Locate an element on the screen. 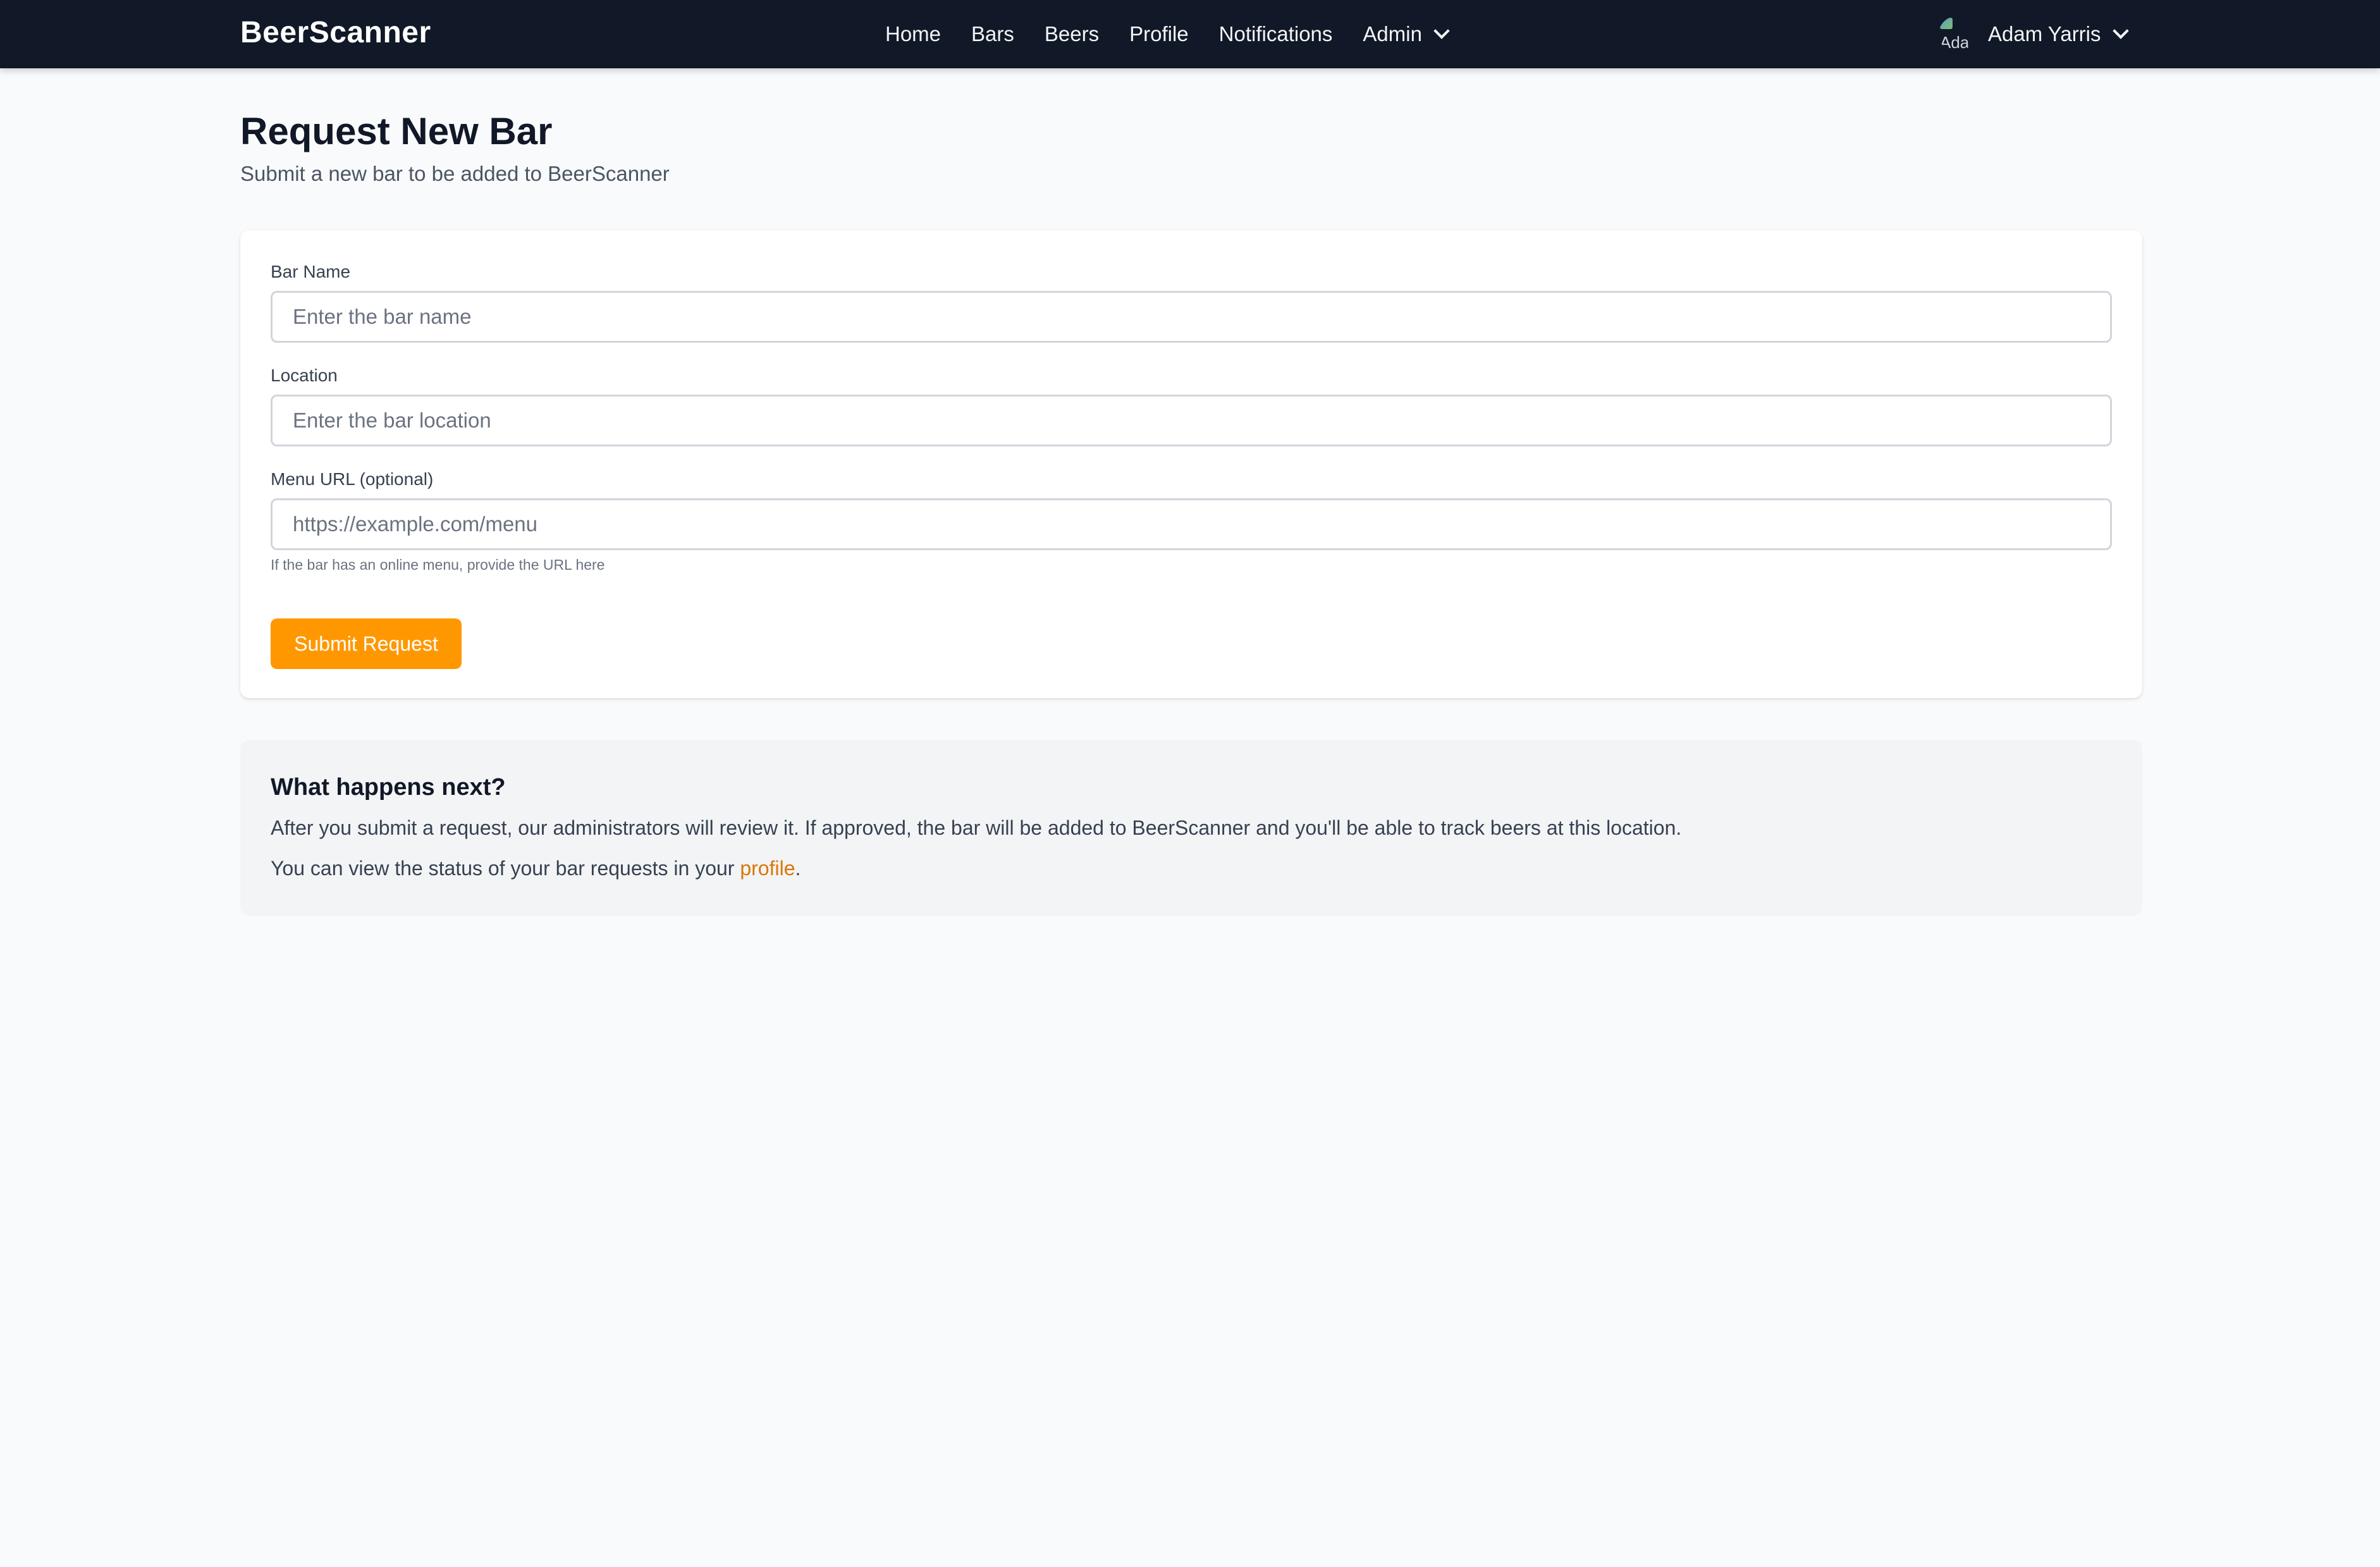 Image resolution: width=2380 pixels, height=1567 pixels. page-title: Request New Bar is located at coordinates (396, 131).